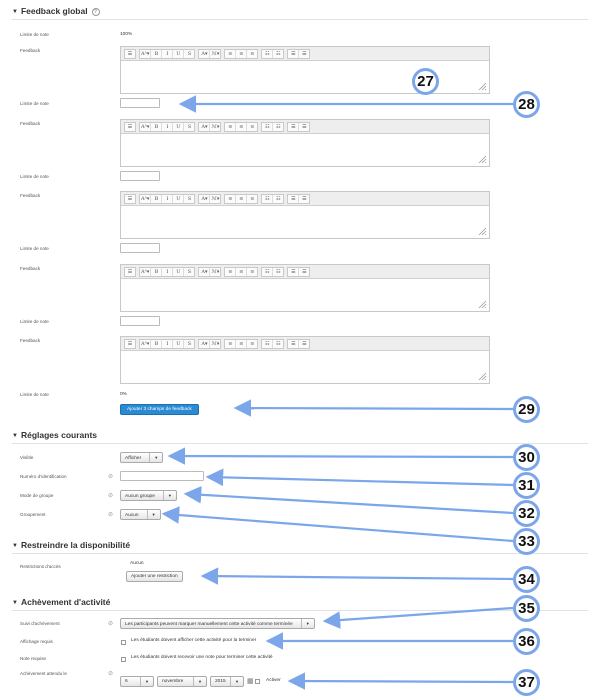 This screenshot has width=595, height=700. Describe the element at coordinates (526, 409) in the screenshot. I see `annotation-badge: 29` at that location.